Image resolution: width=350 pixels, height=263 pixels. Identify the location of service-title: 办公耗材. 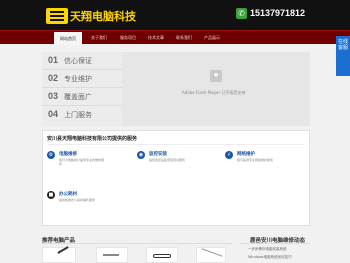
(68, 194).